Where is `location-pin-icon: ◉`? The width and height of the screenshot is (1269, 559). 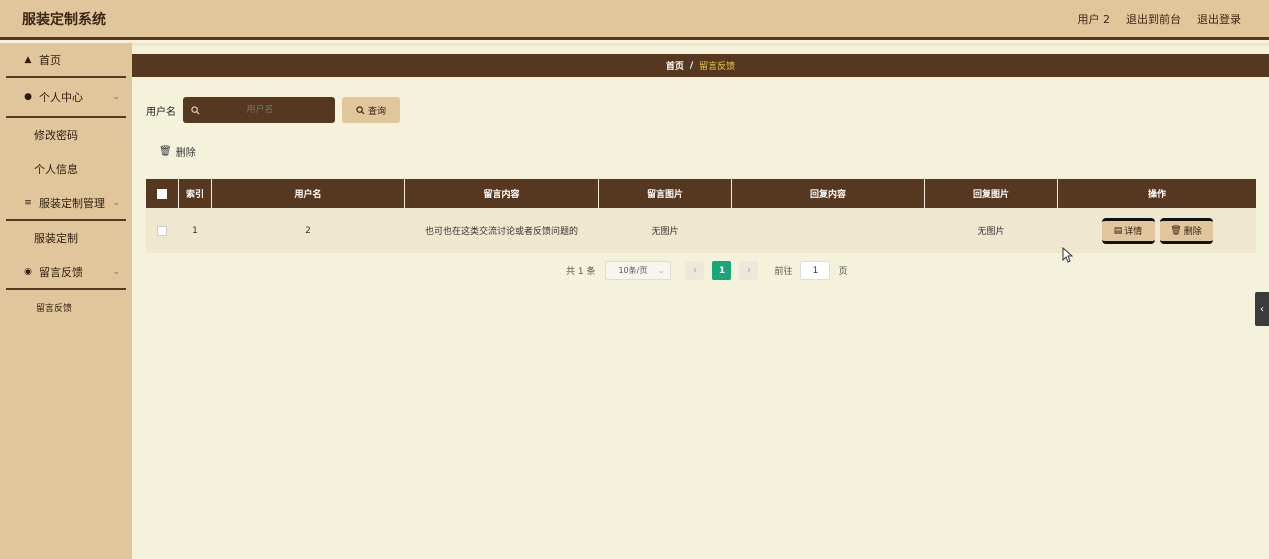
location-pin-icon: ◉ is located at coordinates (28, 271).